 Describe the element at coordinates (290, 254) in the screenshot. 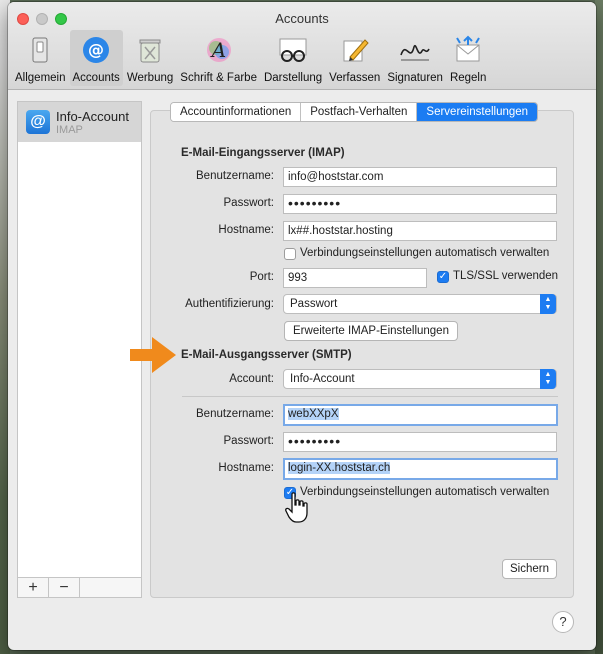

I see `imap-auto-connect-checkbox` at that location.